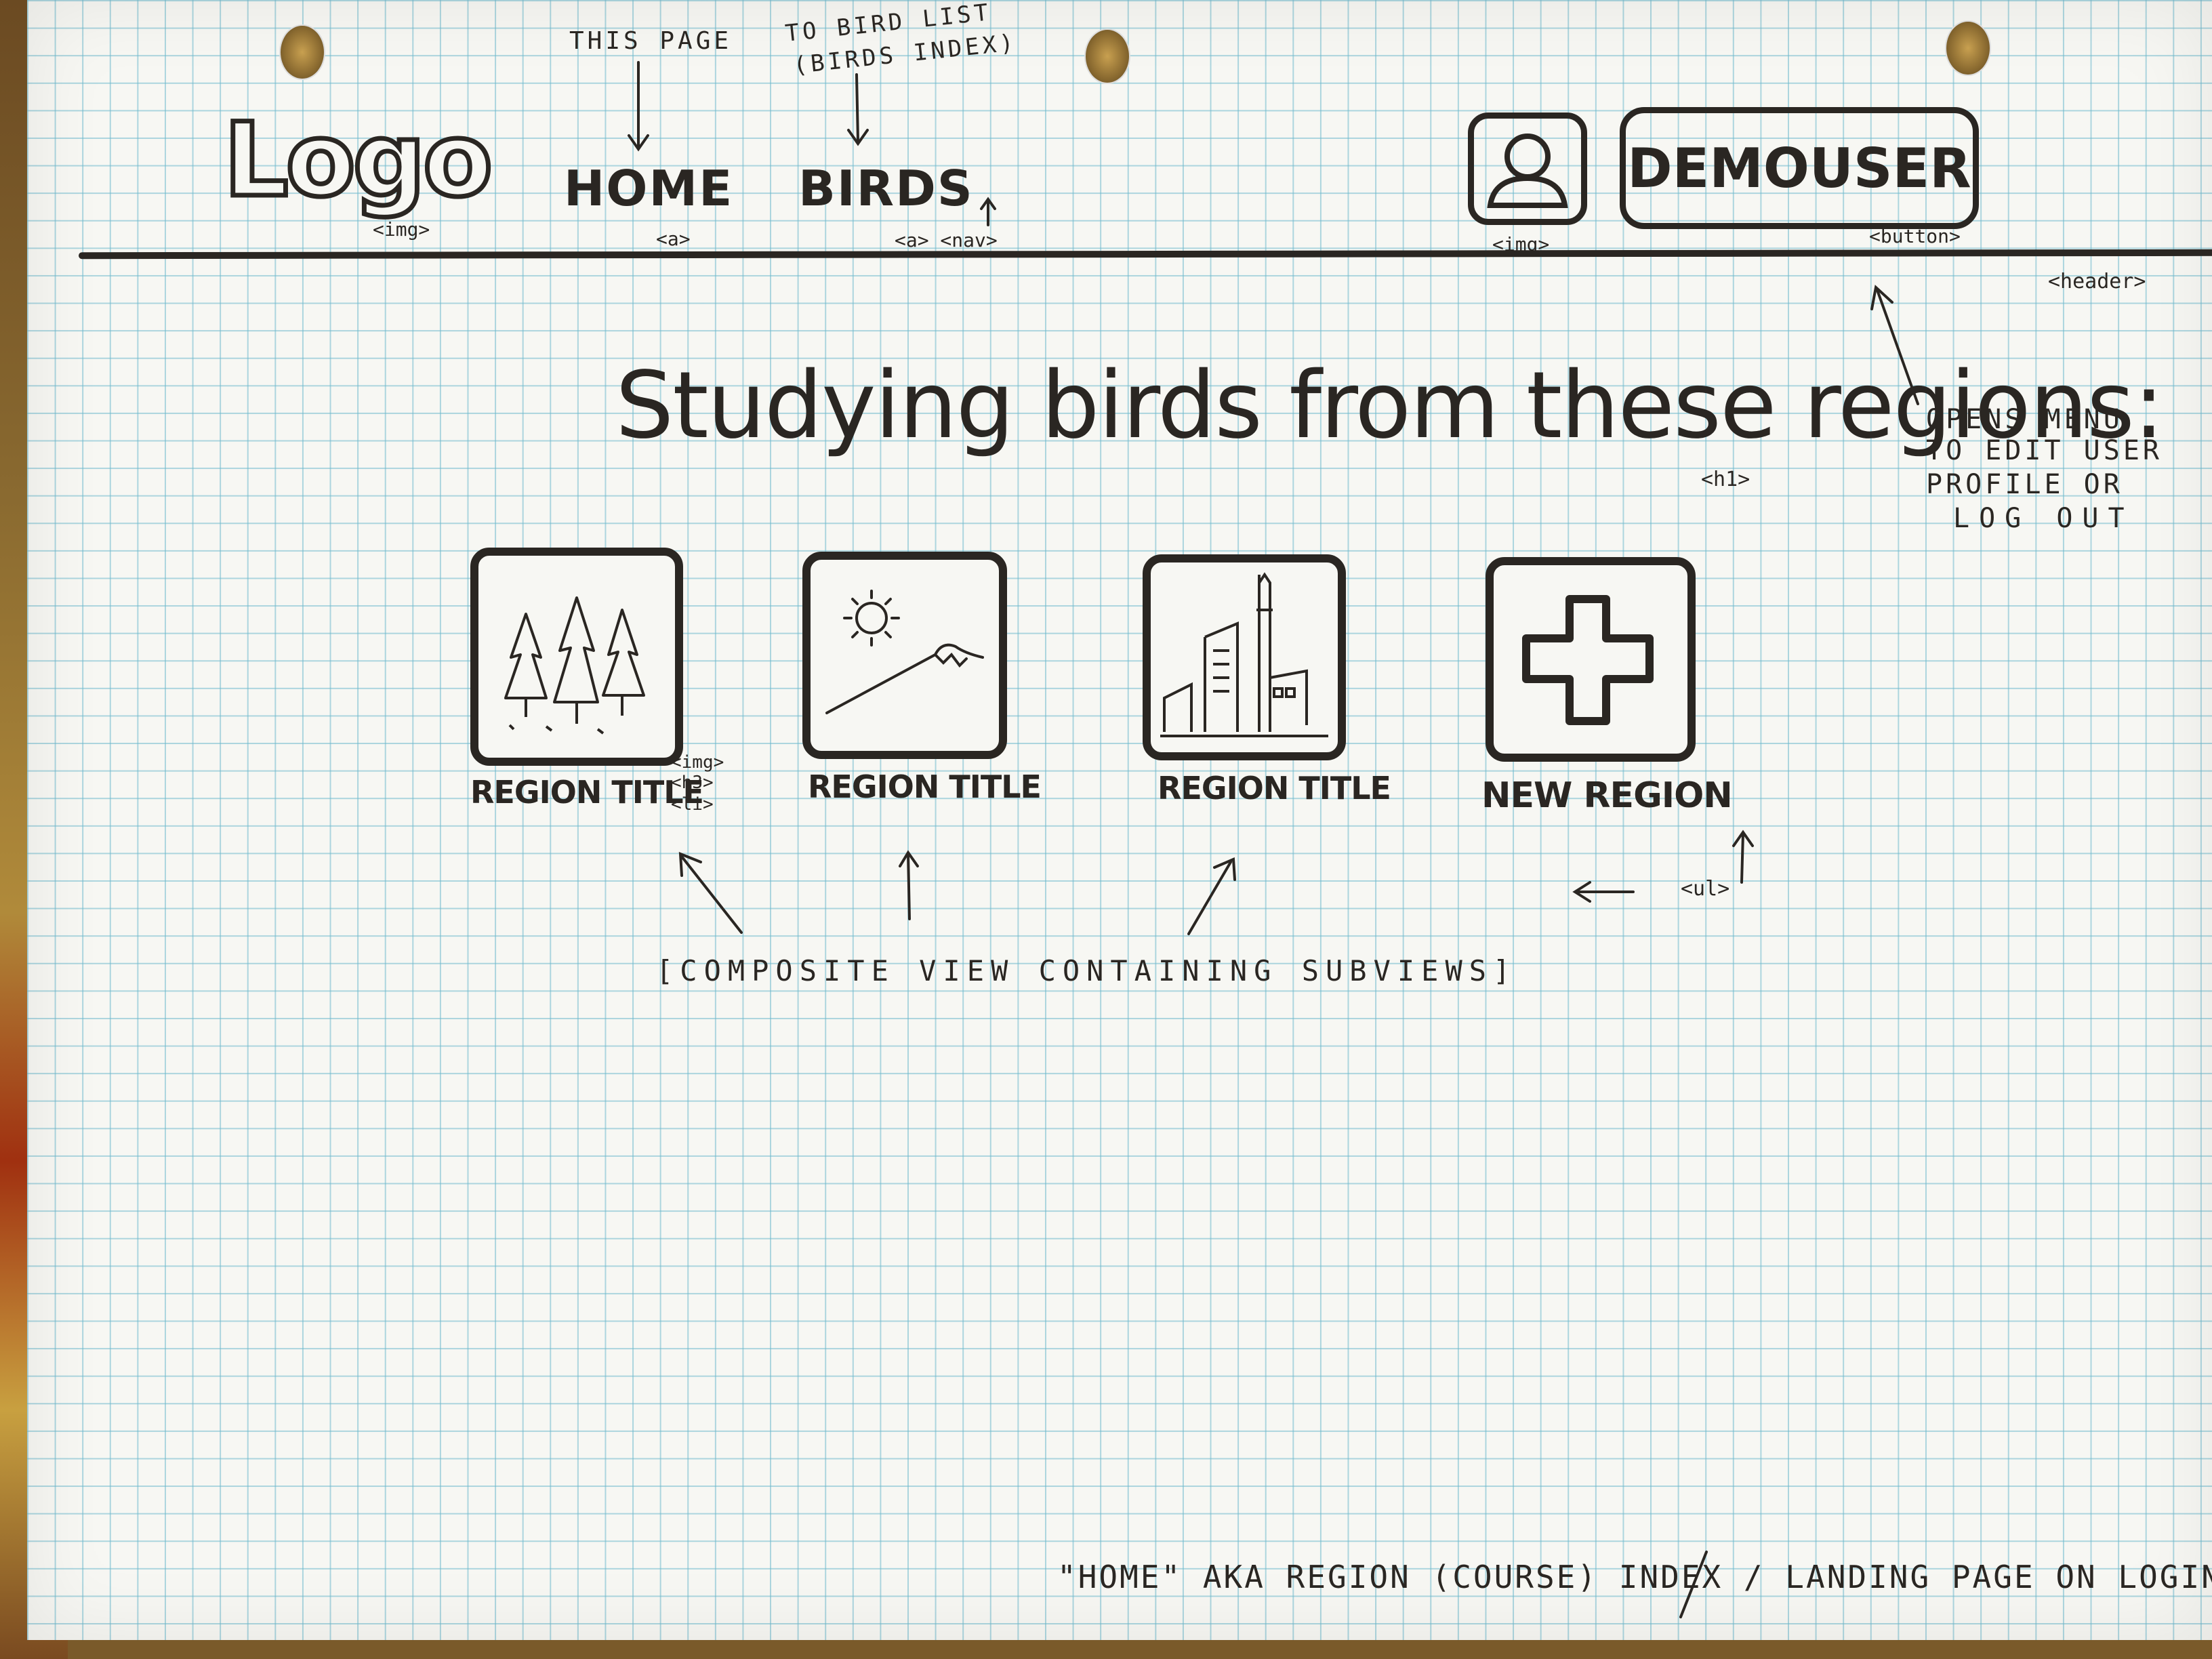  Describe the element at coordinates (1588, 660) in the screenshot. I see `plus-icon` at that location.